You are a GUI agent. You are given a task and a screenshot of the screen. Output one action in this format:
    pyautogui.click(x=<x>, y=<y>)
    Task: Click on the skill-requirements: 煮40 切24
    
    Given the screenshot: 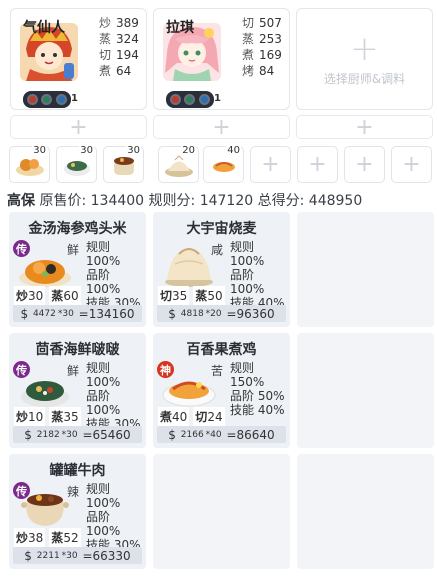 What is the action you would take?
    pyautogui.click(x=191, y=416)
    